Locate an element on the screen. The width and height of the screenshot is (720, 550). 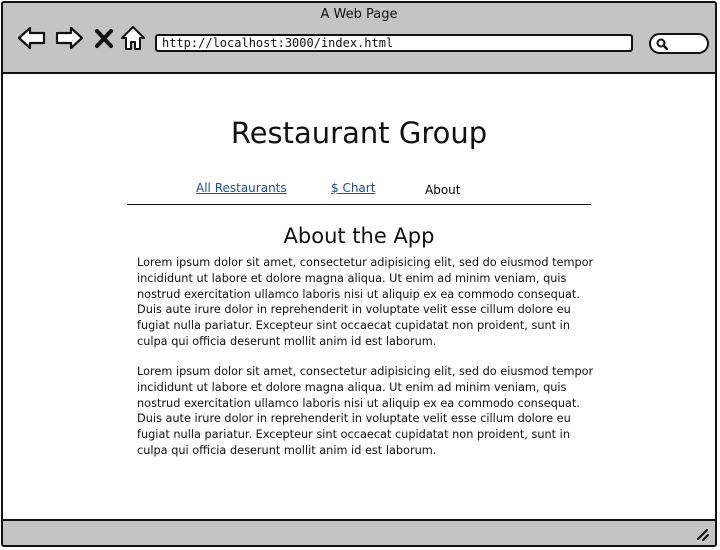
url-bar: http://localhost:3000/index.html is located at coordinates (394, 43).